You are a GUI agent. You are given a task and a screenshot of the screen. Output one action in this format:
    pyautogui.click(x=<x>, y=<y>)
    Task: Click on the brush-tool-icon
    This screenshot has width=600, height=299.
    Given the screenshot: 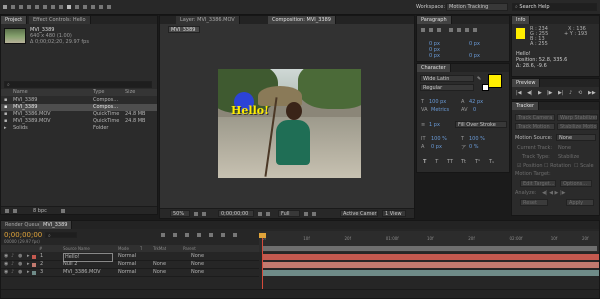 What is the action you would take?
    pyautogui.click(x=77, y=7)
    